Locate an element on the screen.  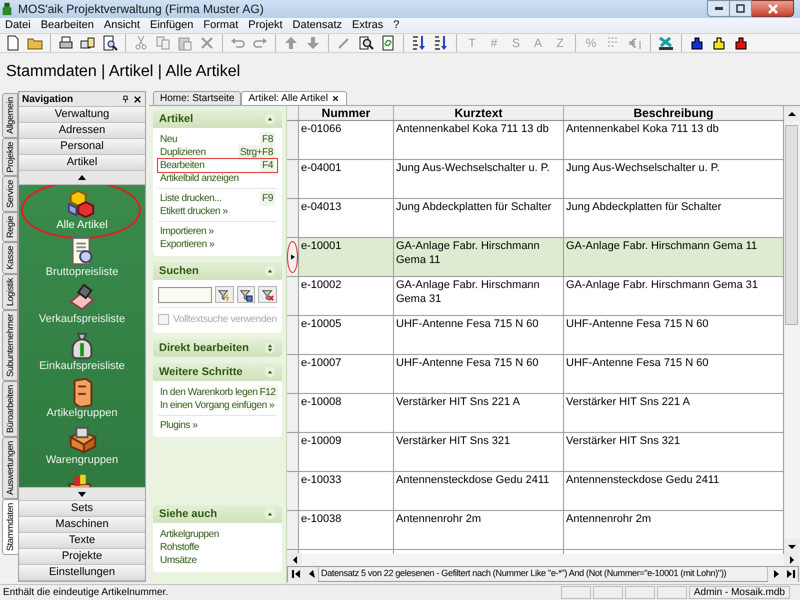
table-row: e-10038 Antennenrohr 2m Antennenrohr 2m is located at coordinates (535, 530).